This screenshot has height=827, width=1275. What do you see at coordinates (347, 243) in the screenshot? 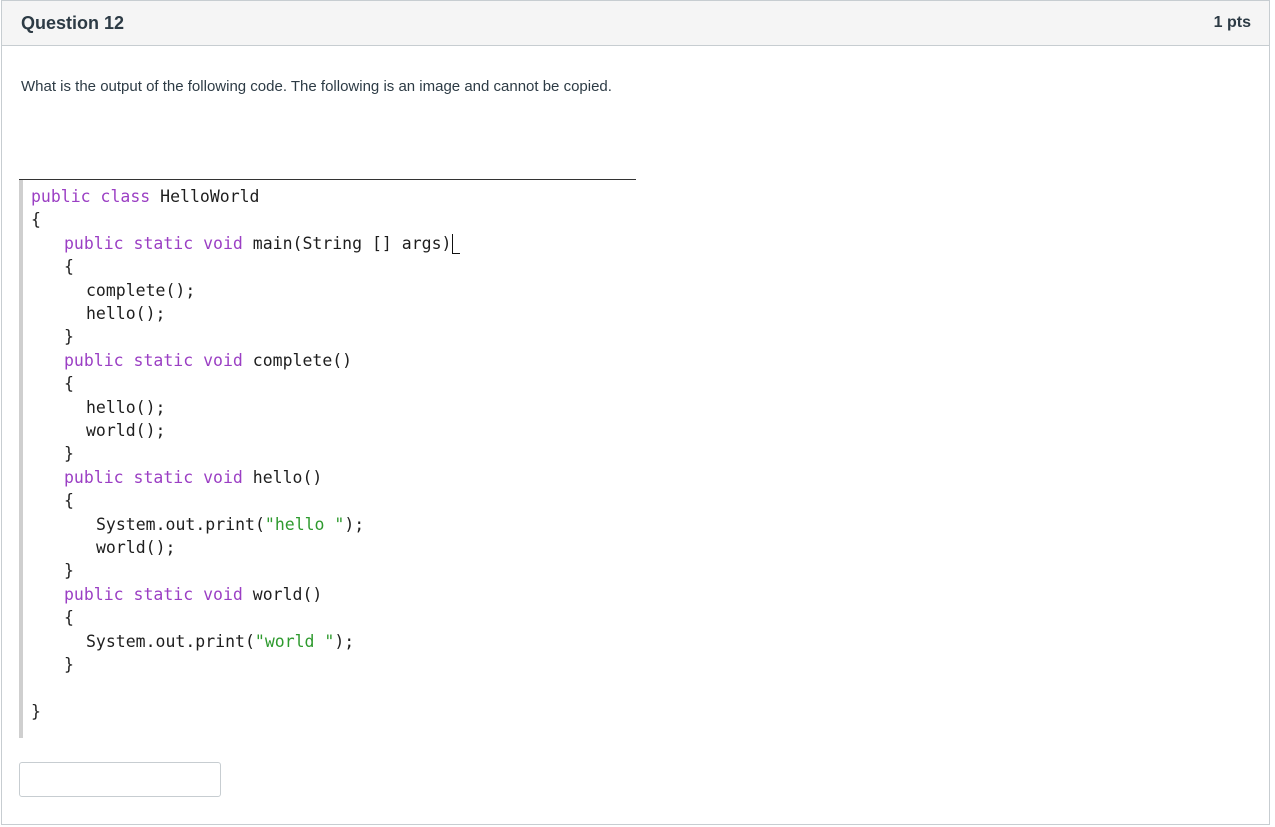
I see `code-text: main(String [] args)` at bounding box center [347, 243].